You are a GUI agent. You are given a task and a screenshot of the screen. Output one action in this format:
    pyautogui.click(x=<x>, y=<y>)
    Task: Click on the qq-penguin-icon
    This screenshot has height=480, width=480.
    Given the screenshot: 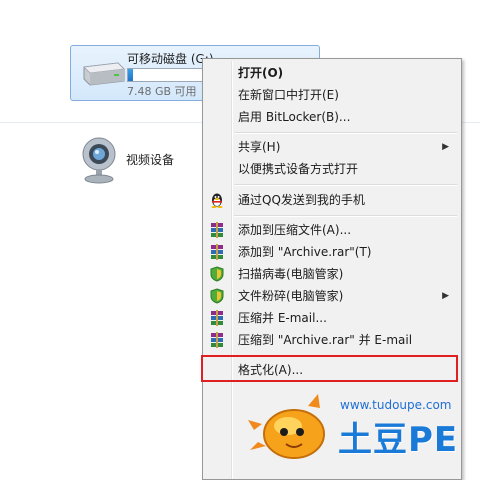 What is the action you would take?
    pyautogui.click(x=217, y=200)
    